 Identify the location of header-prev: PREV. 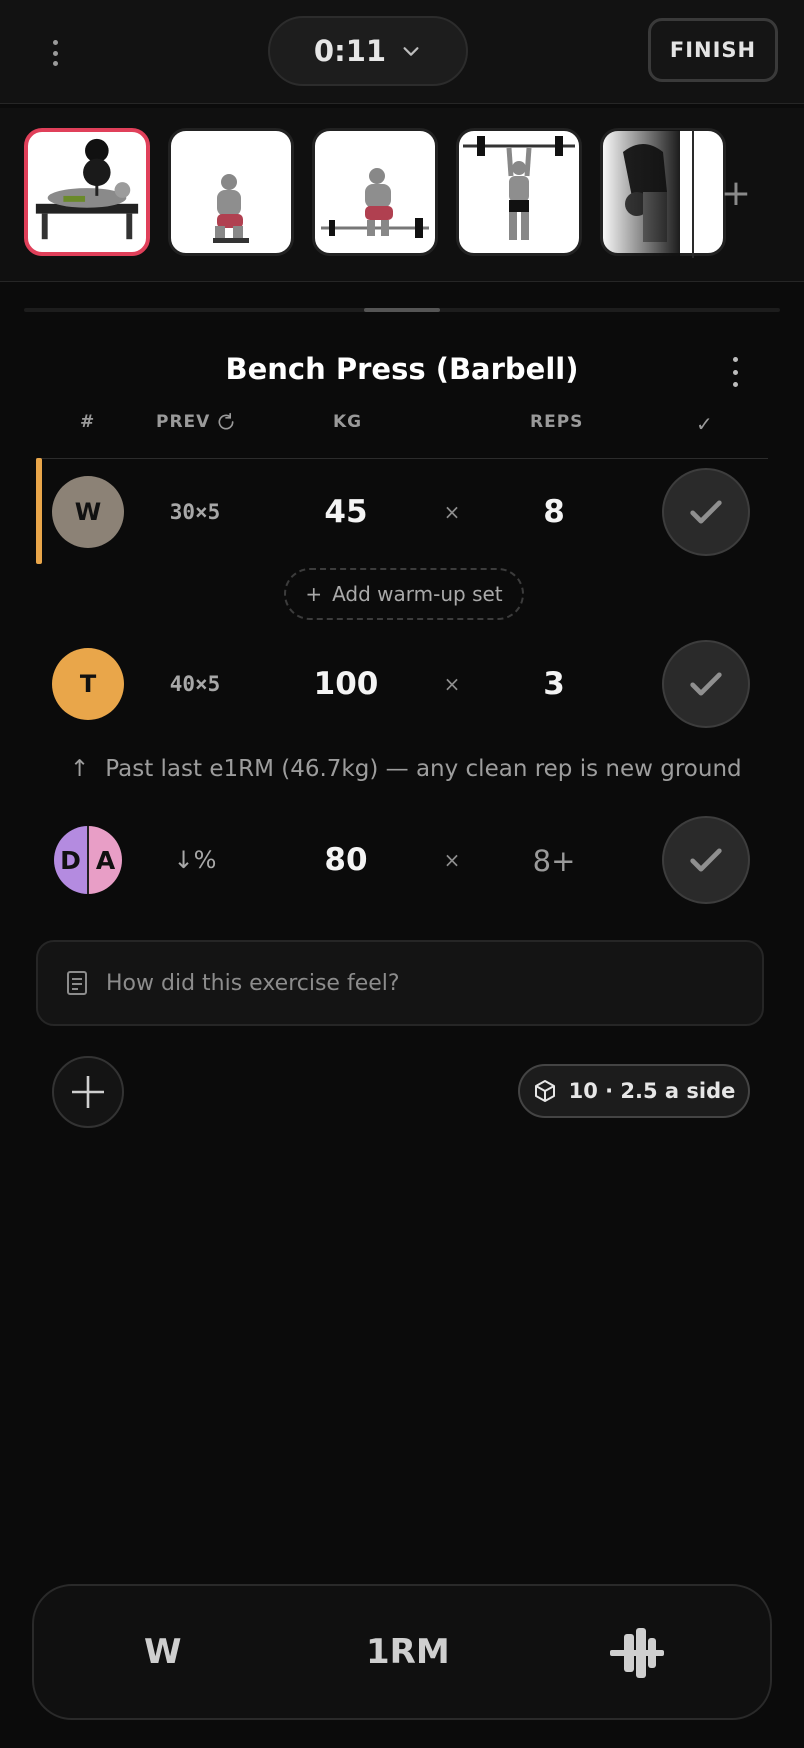
(196, 422).